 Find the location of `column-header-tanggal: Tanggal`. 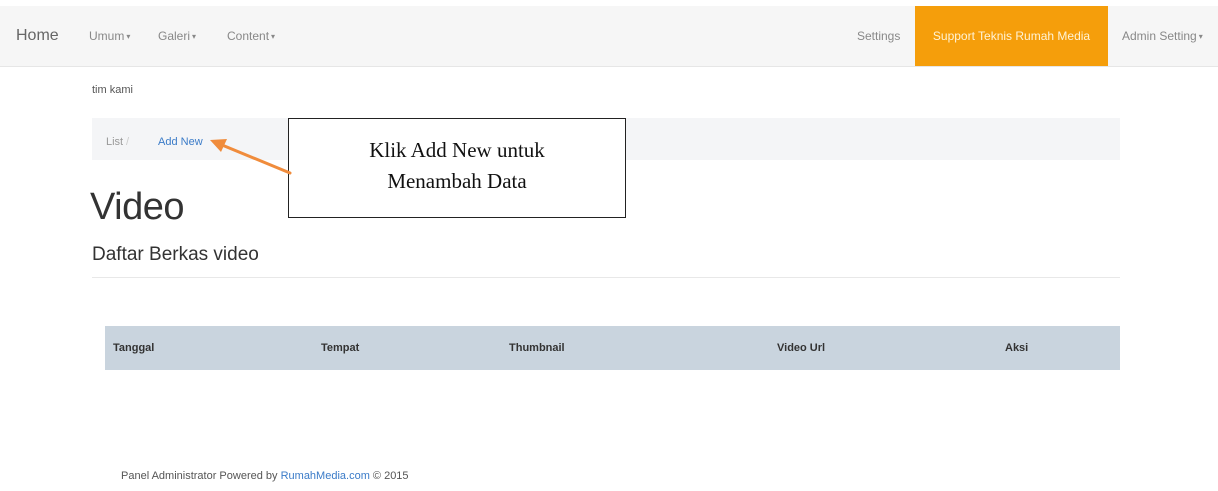

column-header-tanggal: Tanggal is located at coordinates (209, 348).